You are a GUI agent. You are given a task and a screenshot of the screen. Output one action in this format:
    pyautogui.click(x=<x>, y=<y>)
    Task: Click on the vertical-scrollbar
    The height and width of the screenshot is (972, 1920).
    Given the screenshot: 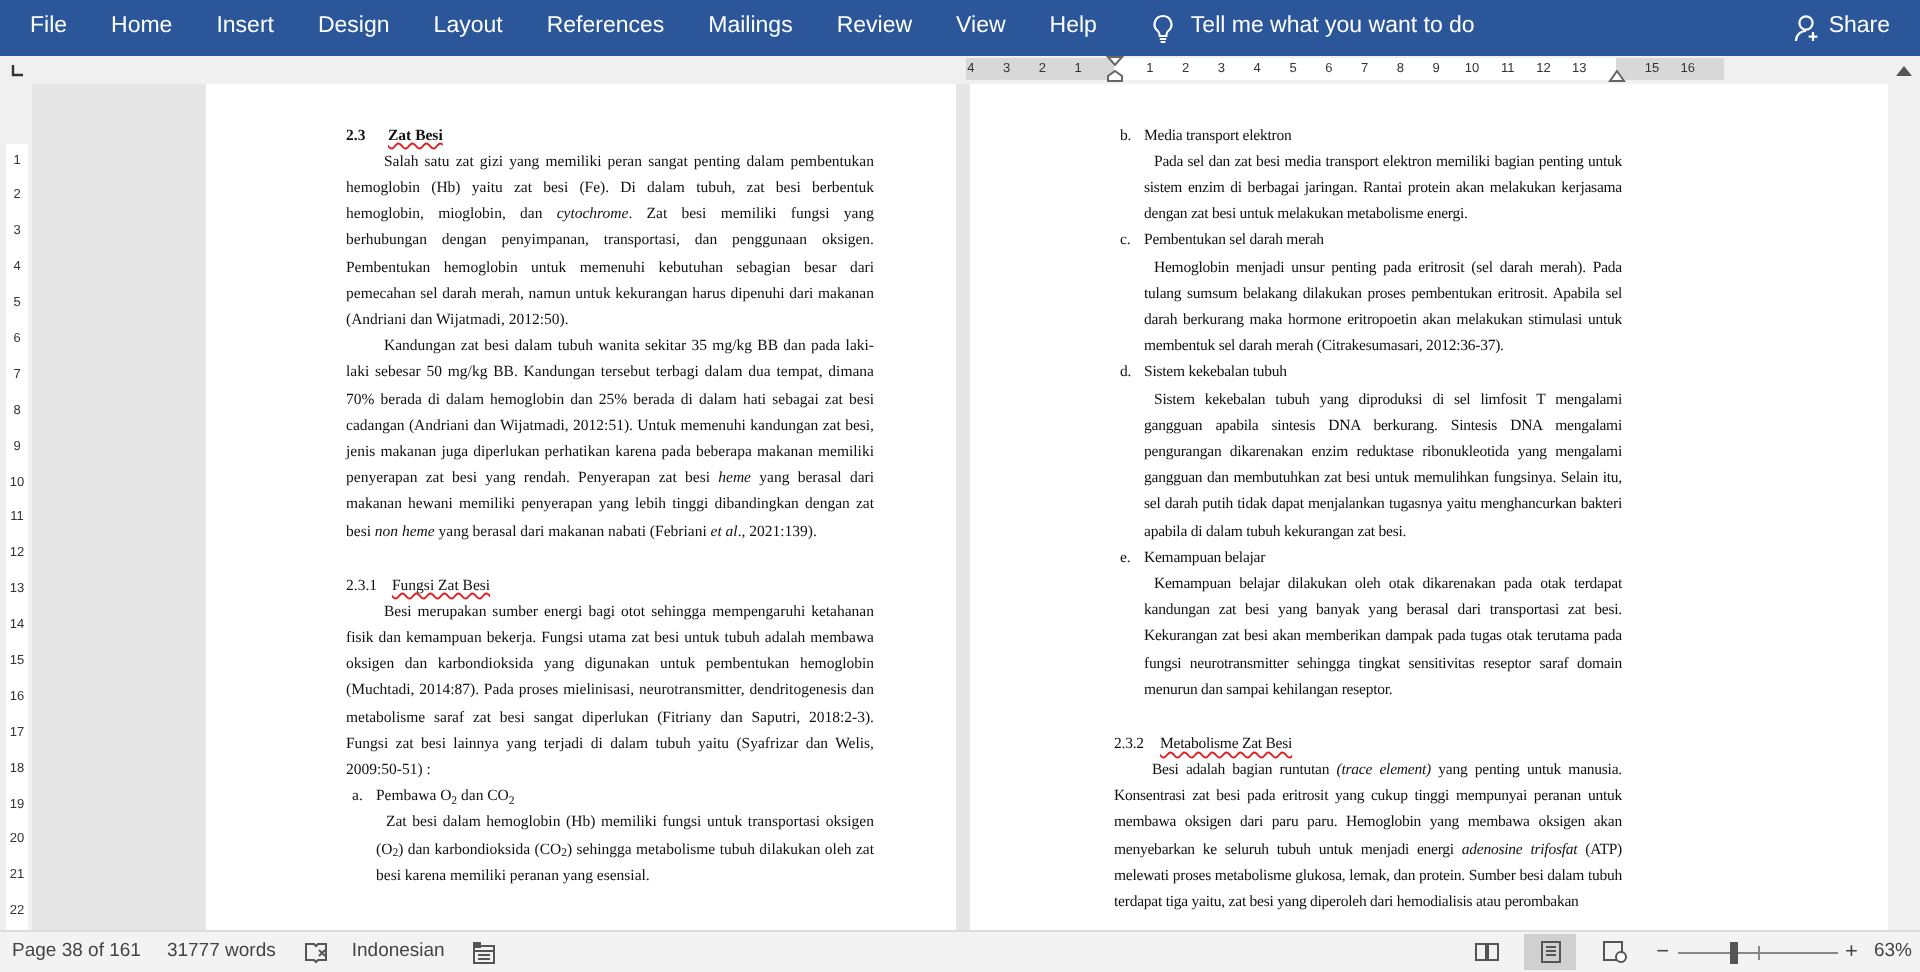 What is the action you would take?
    pyautogui.click(x=1904, y=507)
    